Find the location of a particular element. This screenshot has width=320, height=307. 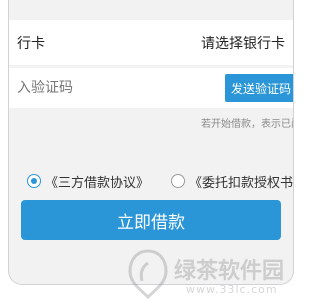

verification-code-row: 发送验证码 is located at coordinates (151, 88).